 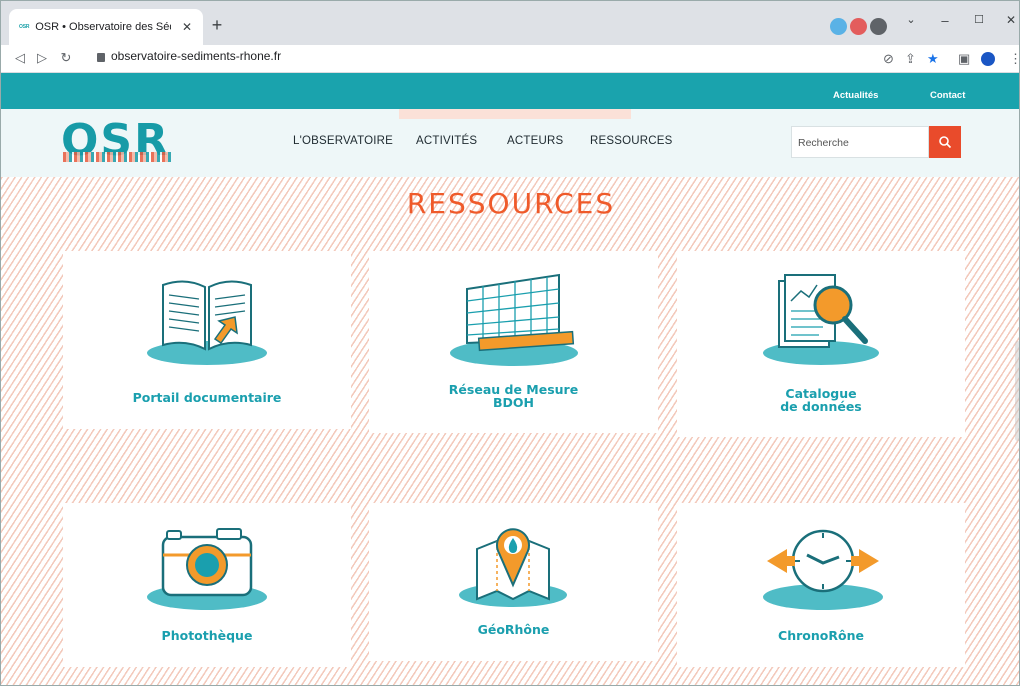 I want to click on card-georhone: GéoRhône, so click(x=513, y=582).